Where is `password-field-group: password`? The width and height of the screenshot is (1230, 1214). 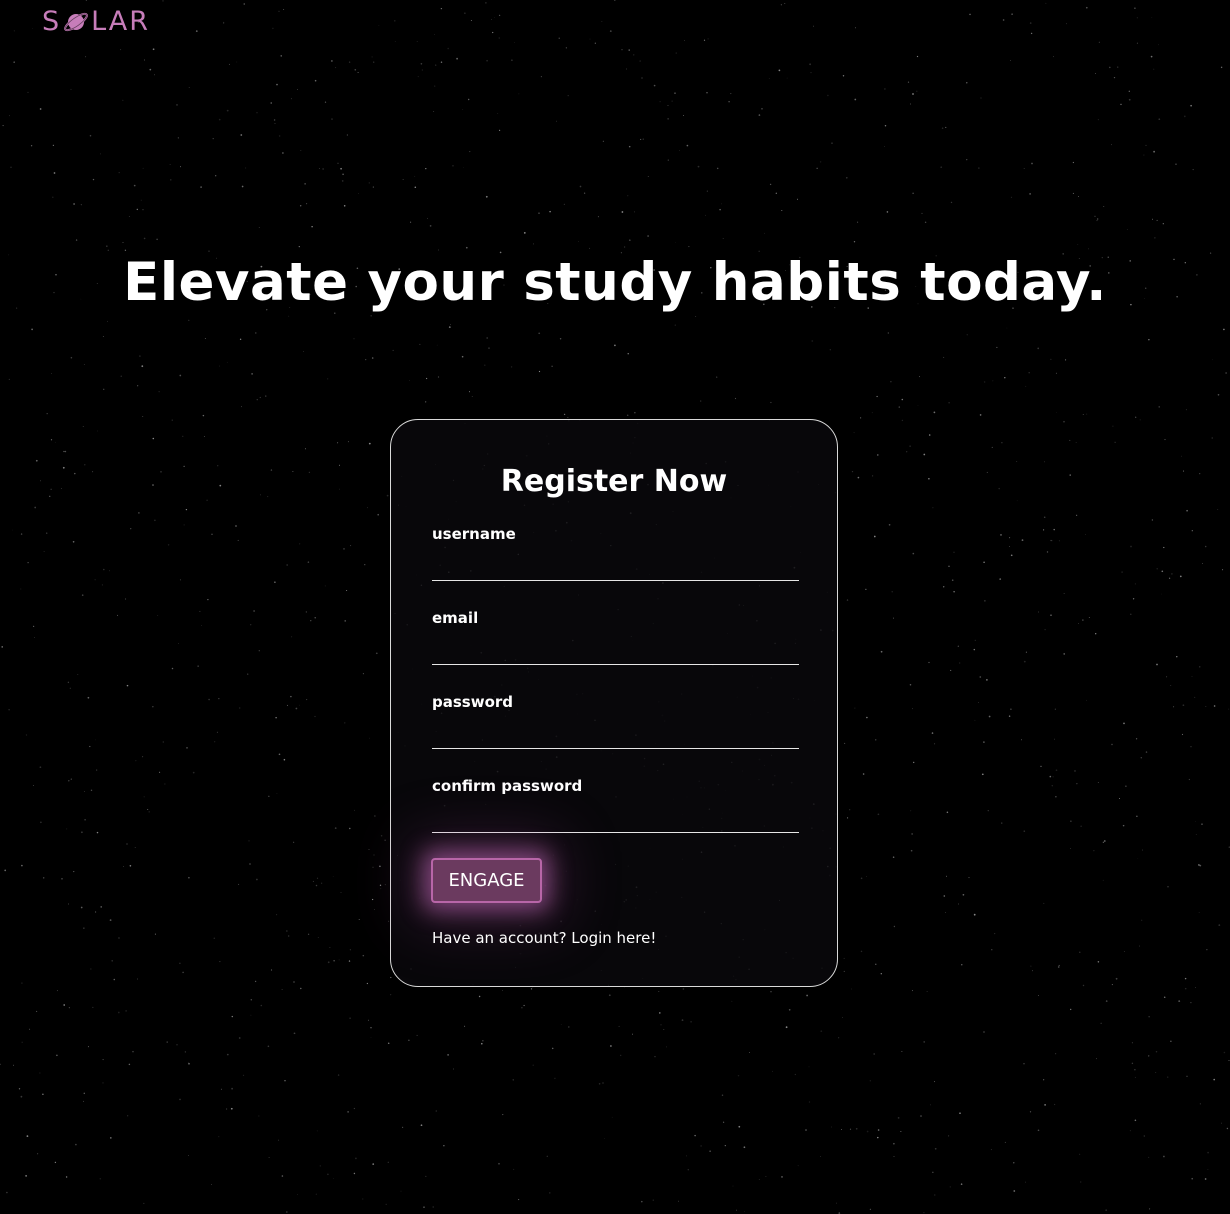 password-field-group: password is located at coordinates (615, 721).